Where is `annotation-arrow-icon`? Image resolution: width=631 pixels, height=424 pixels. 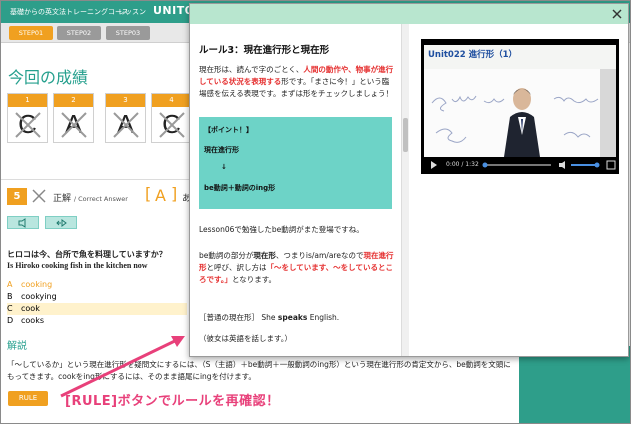
annotation-arrow-icon is located at coordinates (122, 367).